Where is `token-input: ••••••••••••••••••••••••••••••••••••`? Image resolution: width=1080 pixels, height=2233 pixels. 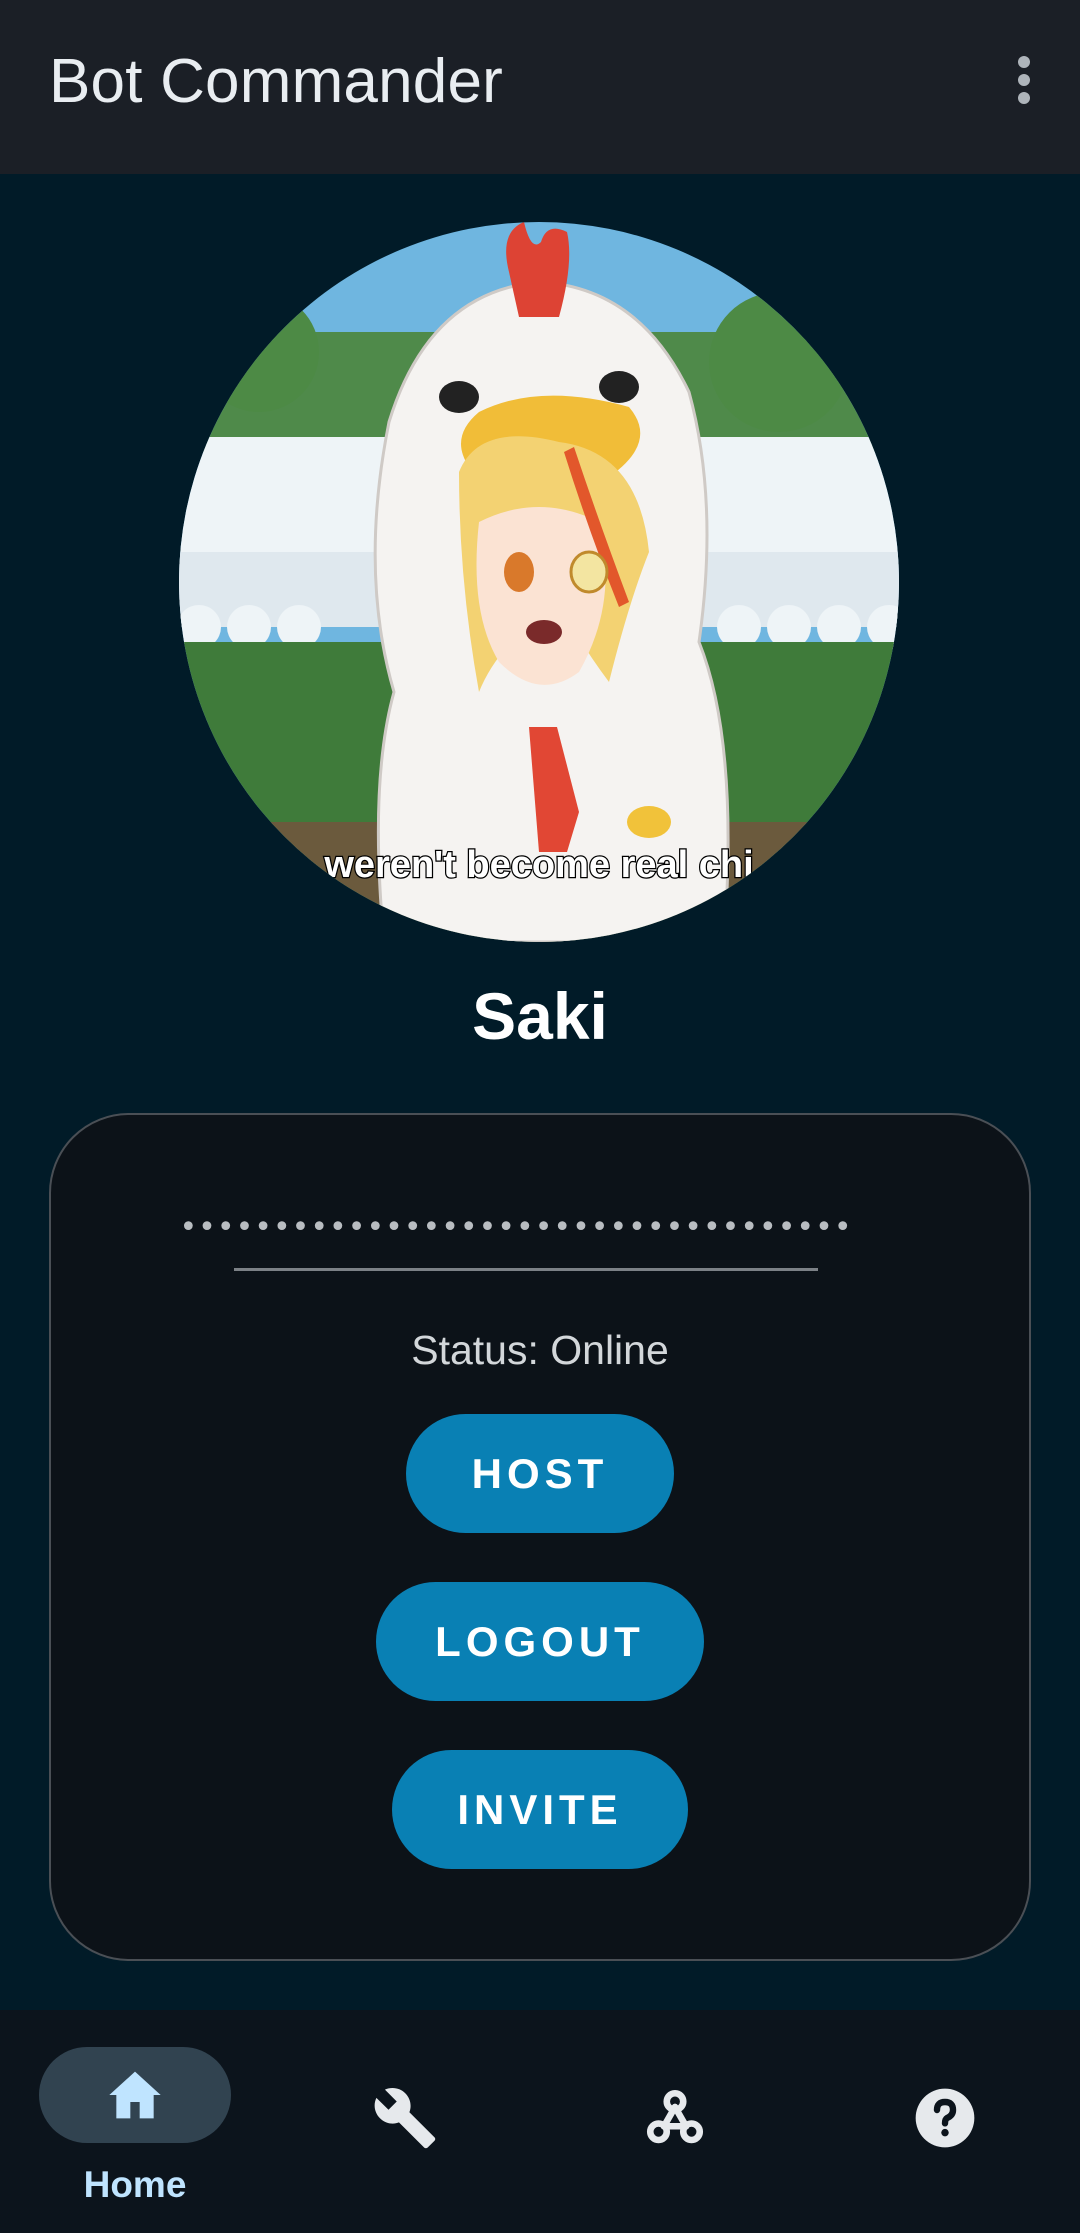 token-input: •••••••••••••••••••••••••••••••••••• is located at coordinates (515, 1233).